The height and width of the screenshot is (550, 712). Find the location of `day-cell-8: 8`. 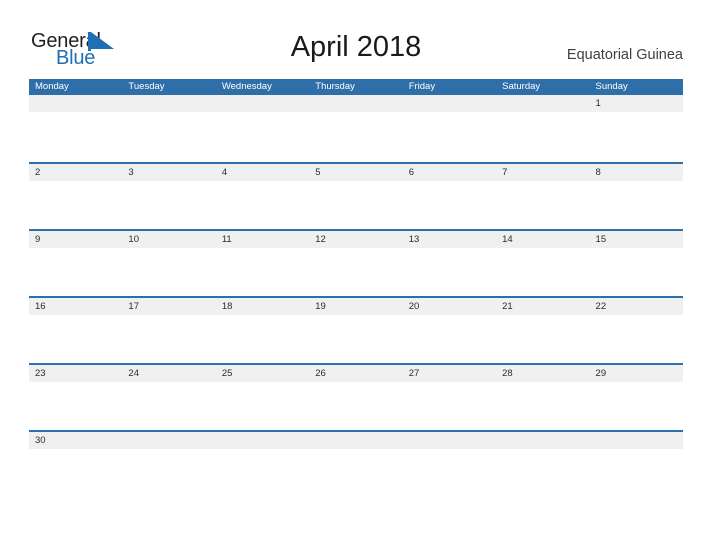

day-cell-8: 8 is located at coordinates (636, 172).